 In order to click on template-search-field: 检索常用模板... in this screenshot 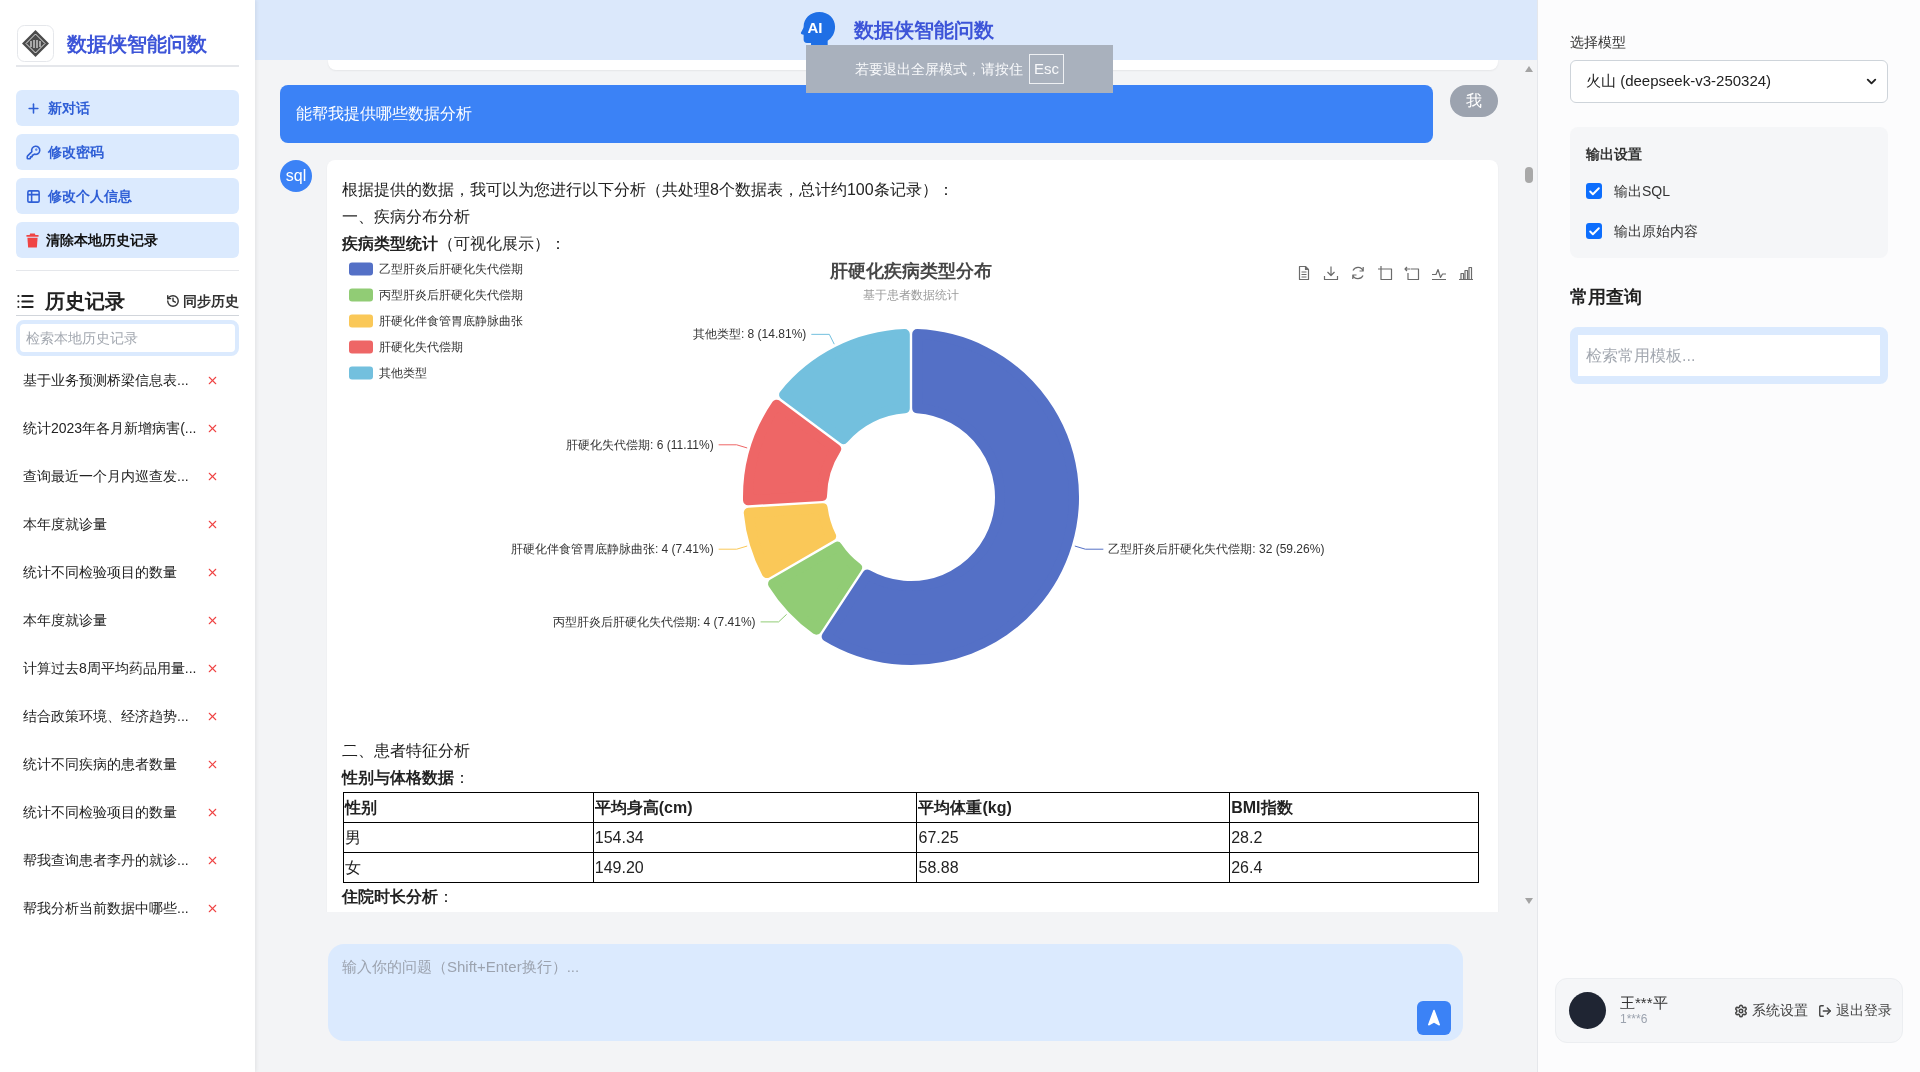, I will do `click(1729, 355)`.